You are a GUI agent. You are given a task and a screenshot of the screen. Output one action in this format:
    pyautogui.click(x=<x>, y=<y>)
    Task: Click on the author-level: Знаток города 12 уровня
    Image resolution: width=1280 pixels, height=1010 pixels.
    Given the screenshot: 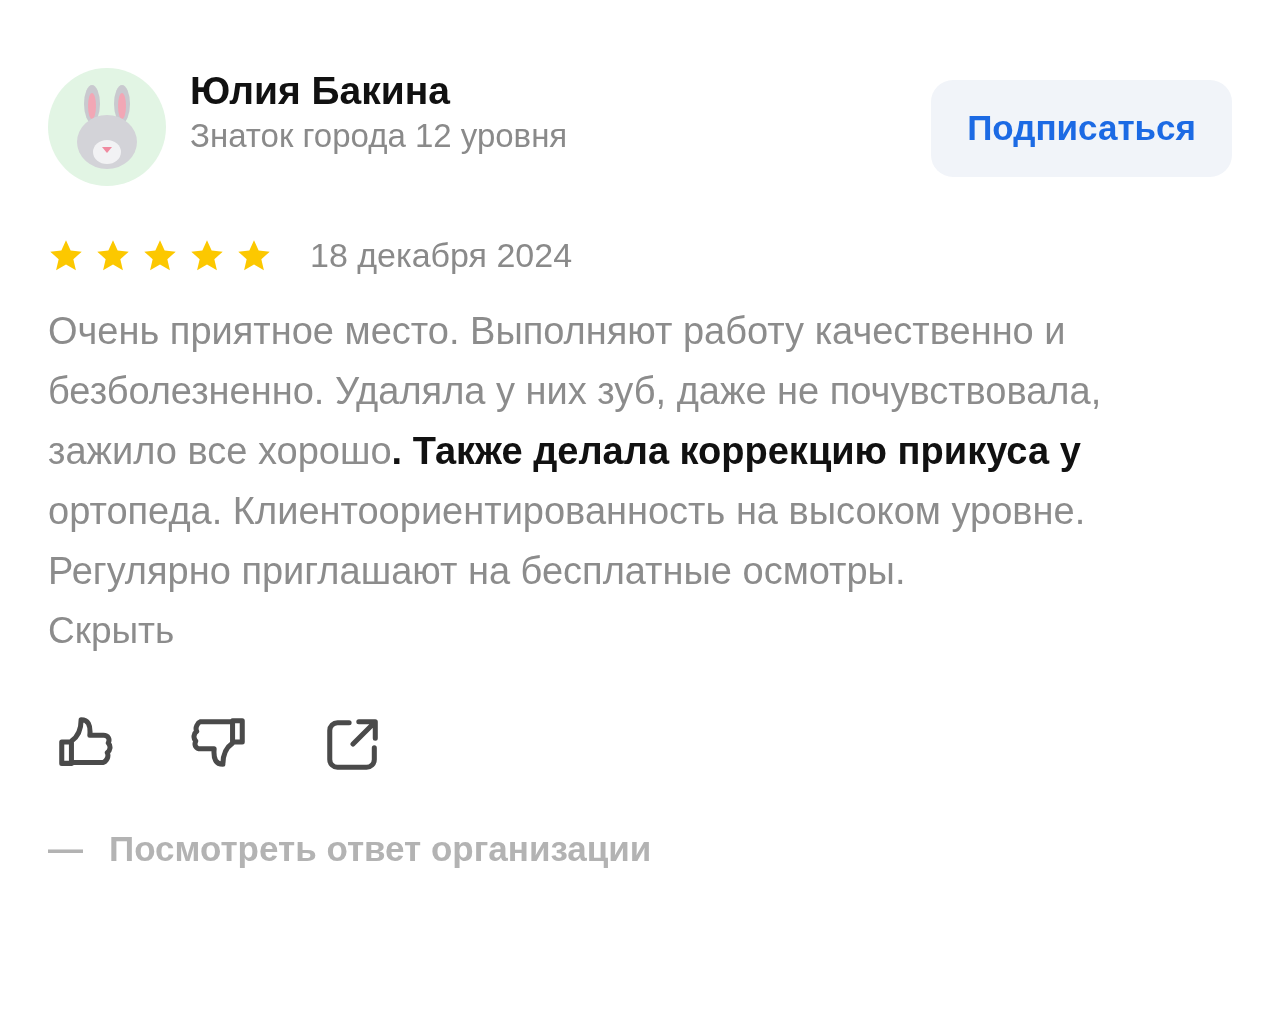 What is the action you would take?
    pyautogui.click(x=379, y=135)
    